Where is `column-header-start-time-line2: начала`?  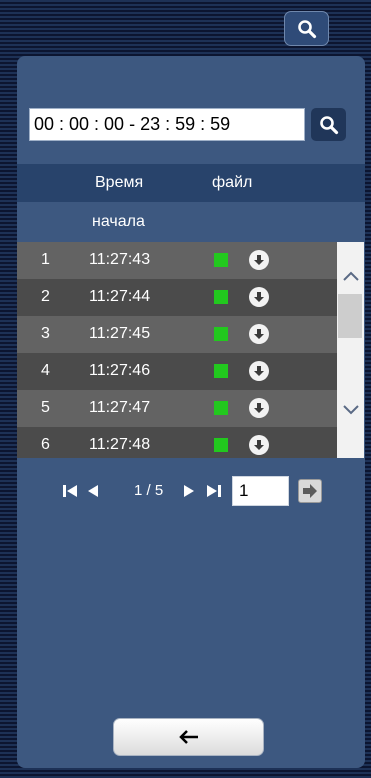 column-header-start-time-line2: начала is located at coordinates (118, 221).